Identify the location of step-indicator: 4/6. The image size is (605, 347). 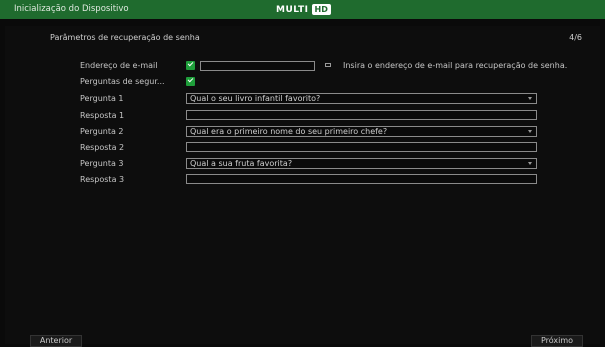
(575, 37).